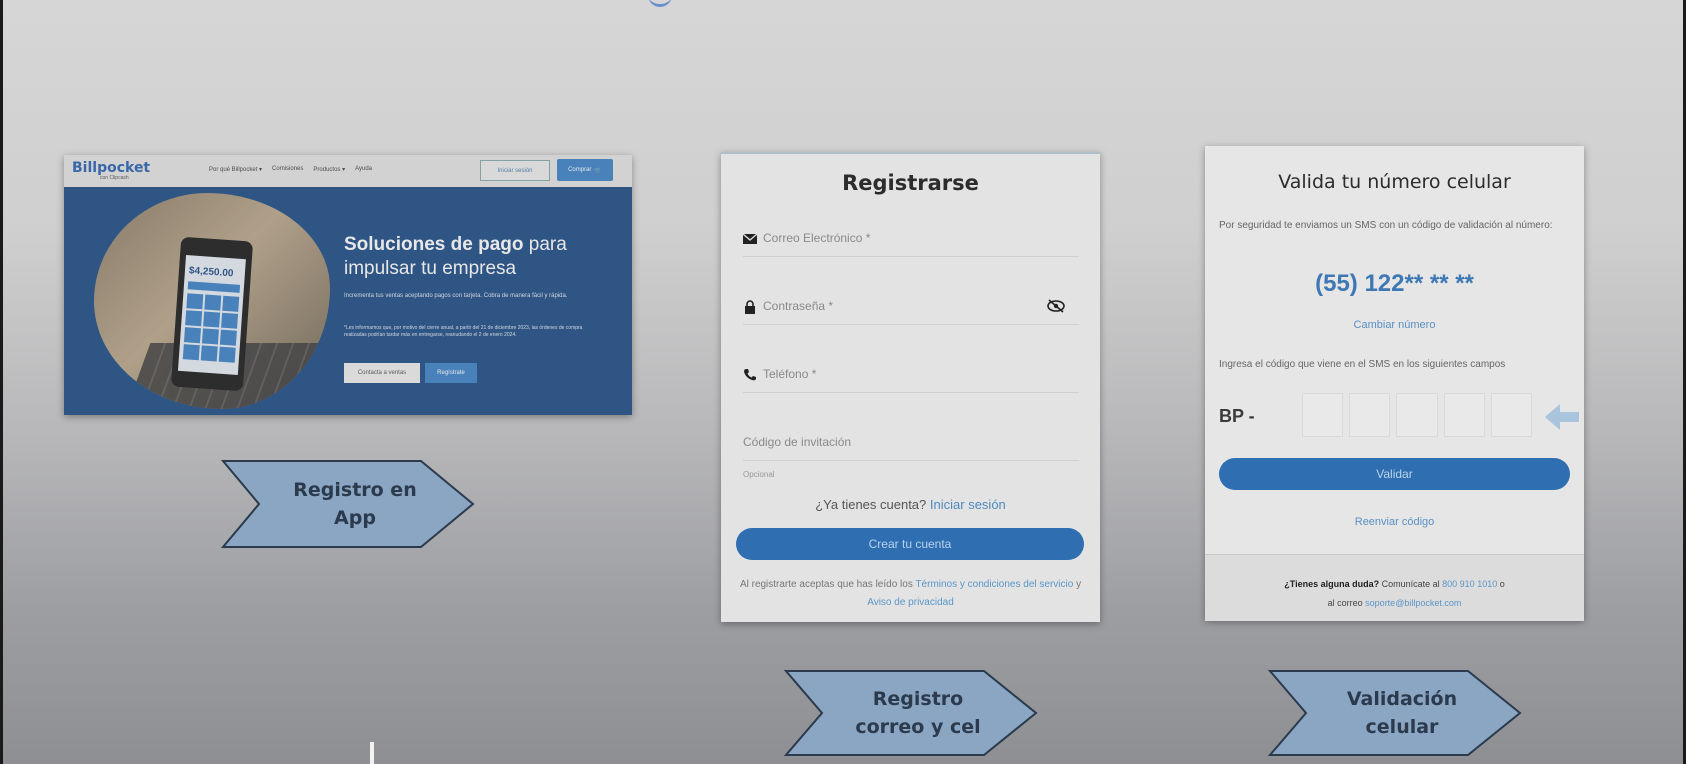 This screenshot has width=1686, height=764. What do you see at coordinates (759, 474) in the screenshot?
I see `invite-hint: Opcional` at bounding box center [759, 474].